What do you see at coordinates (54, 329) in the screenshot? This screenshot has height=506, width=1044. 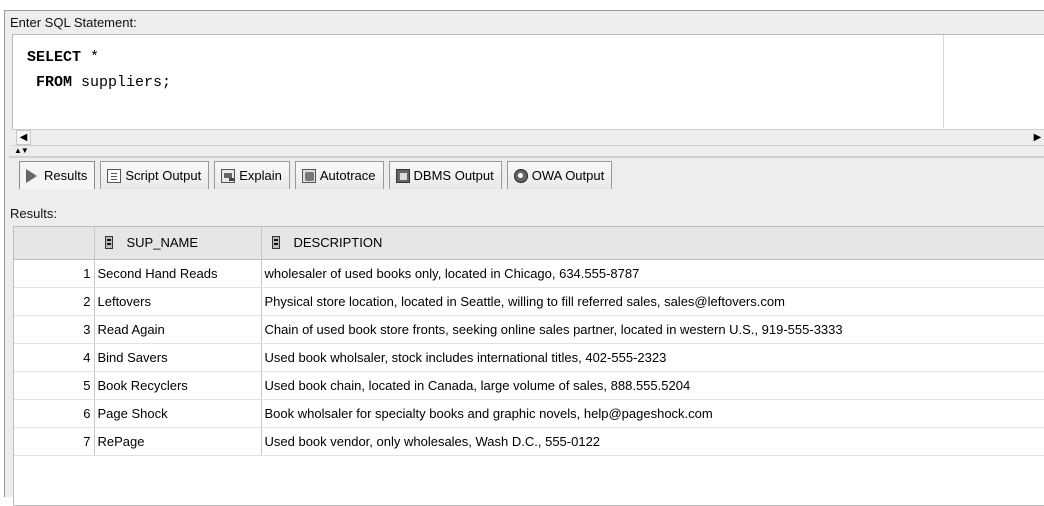 I see `row-number: 3` at bounding box center [54, 329].